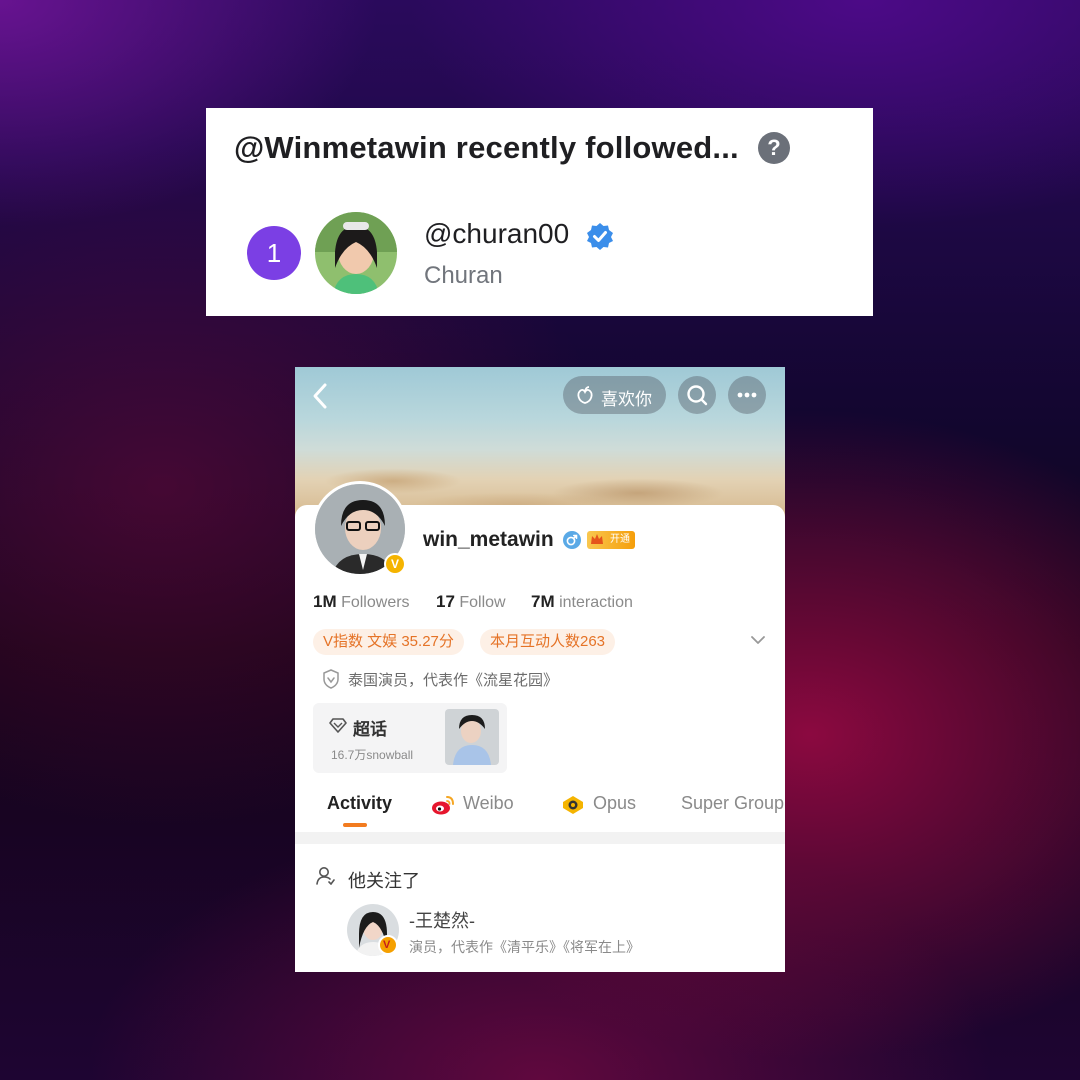  I want to click on opus-icon, so click(573, 805).